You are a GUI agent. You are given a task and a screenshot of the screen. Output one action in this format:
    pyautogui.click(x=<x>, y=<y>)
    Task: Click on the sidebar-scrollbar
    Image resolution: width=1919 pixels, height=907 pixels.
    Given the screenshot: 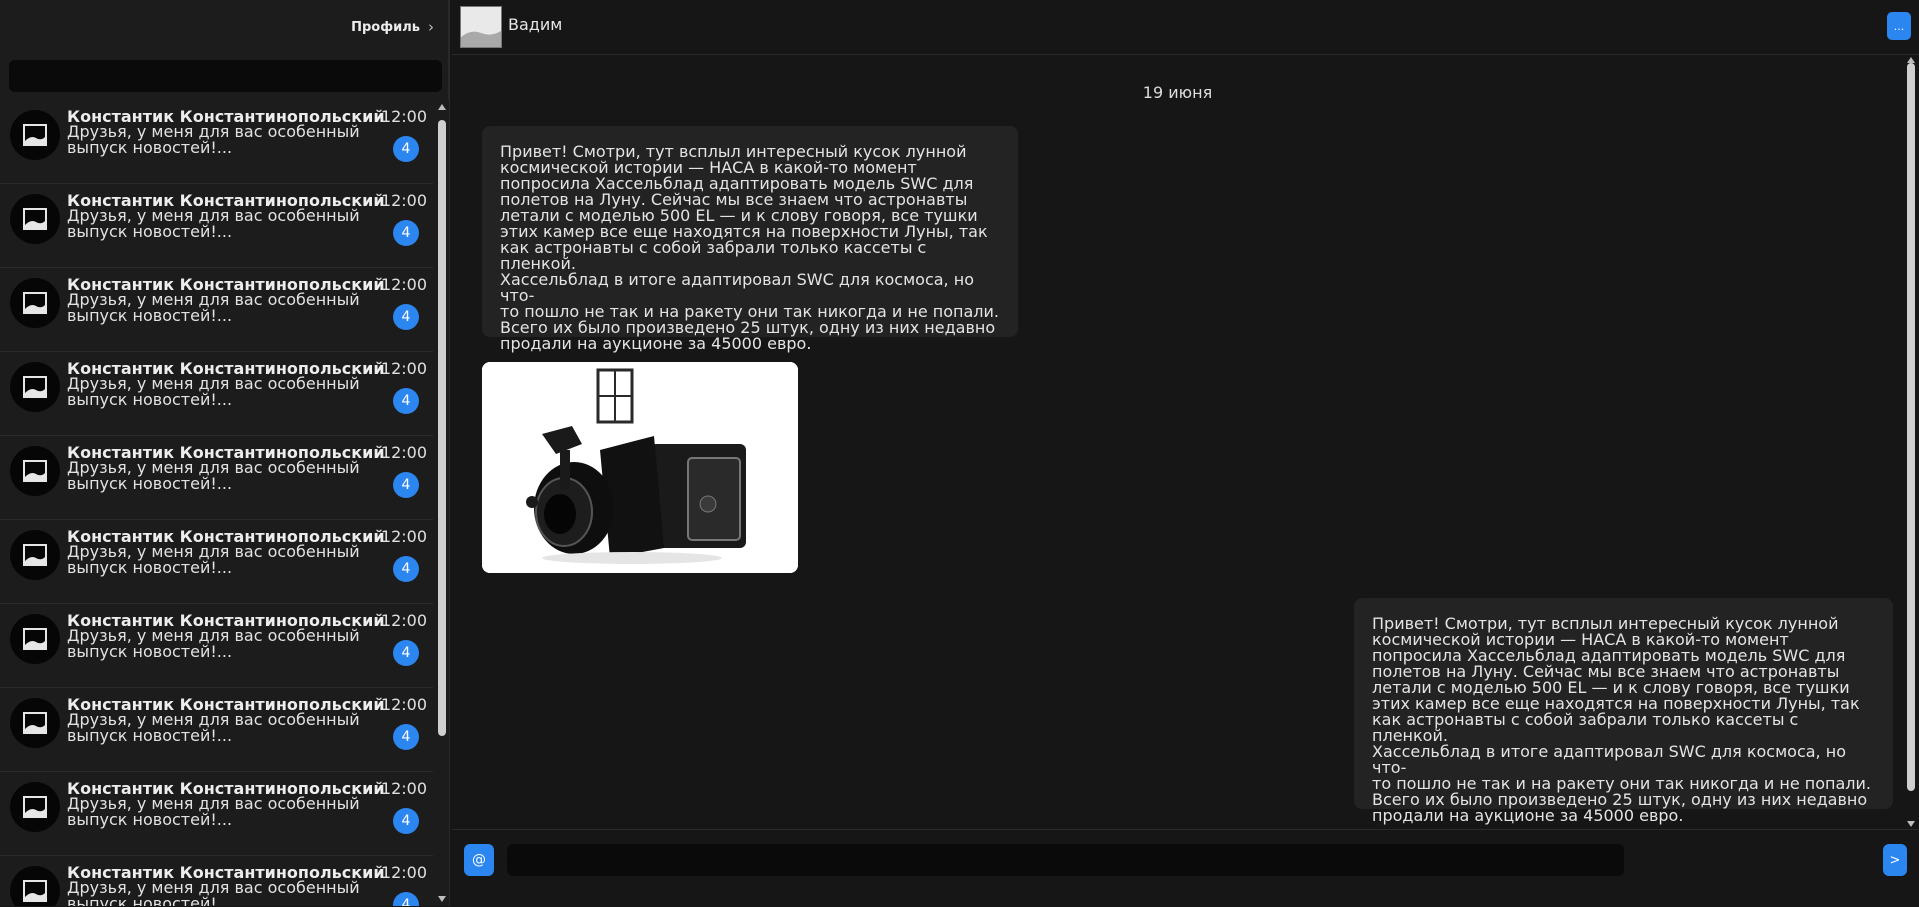 What is the action you would take?
    pyautogui.click(x=442, y=503)
    